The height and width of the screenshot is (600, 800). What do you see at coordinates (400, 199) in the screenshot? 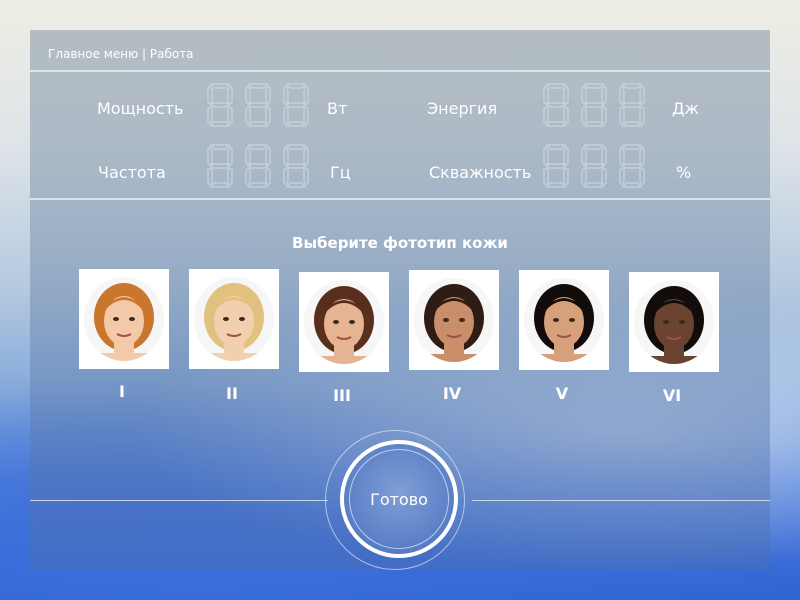
I see `metrics-divider` at bounding box center [400, 199].